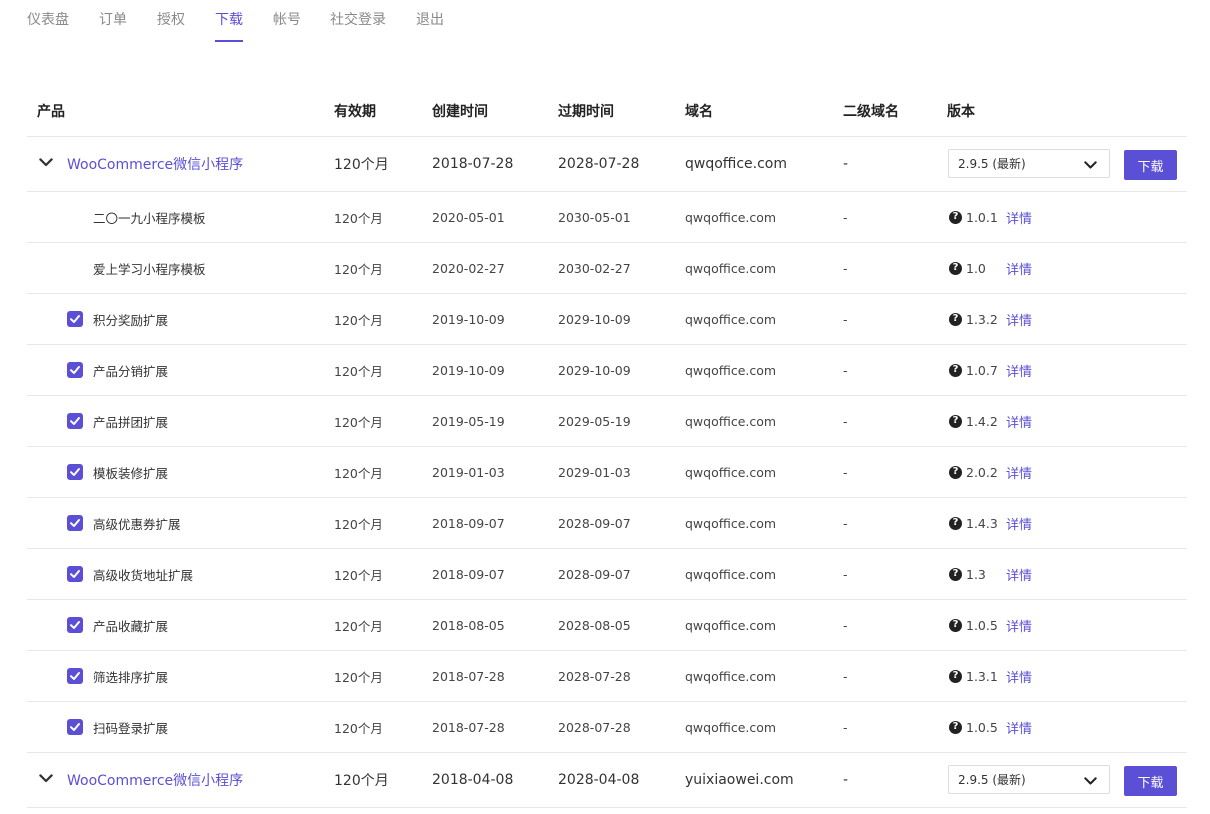 The width and height of the screenshot is (1210, 814). What do you see at coordinates (982, 523) in the screenshot?
I see `version-number: 1.4.3` at bounding box center [982, 523].